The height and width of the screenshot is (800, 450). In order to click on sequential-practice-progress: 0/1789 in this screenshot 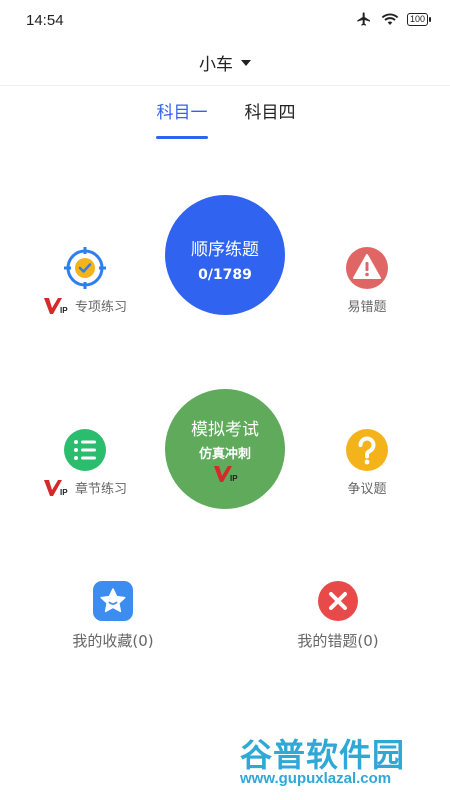, I will do `click(225, 275)`.